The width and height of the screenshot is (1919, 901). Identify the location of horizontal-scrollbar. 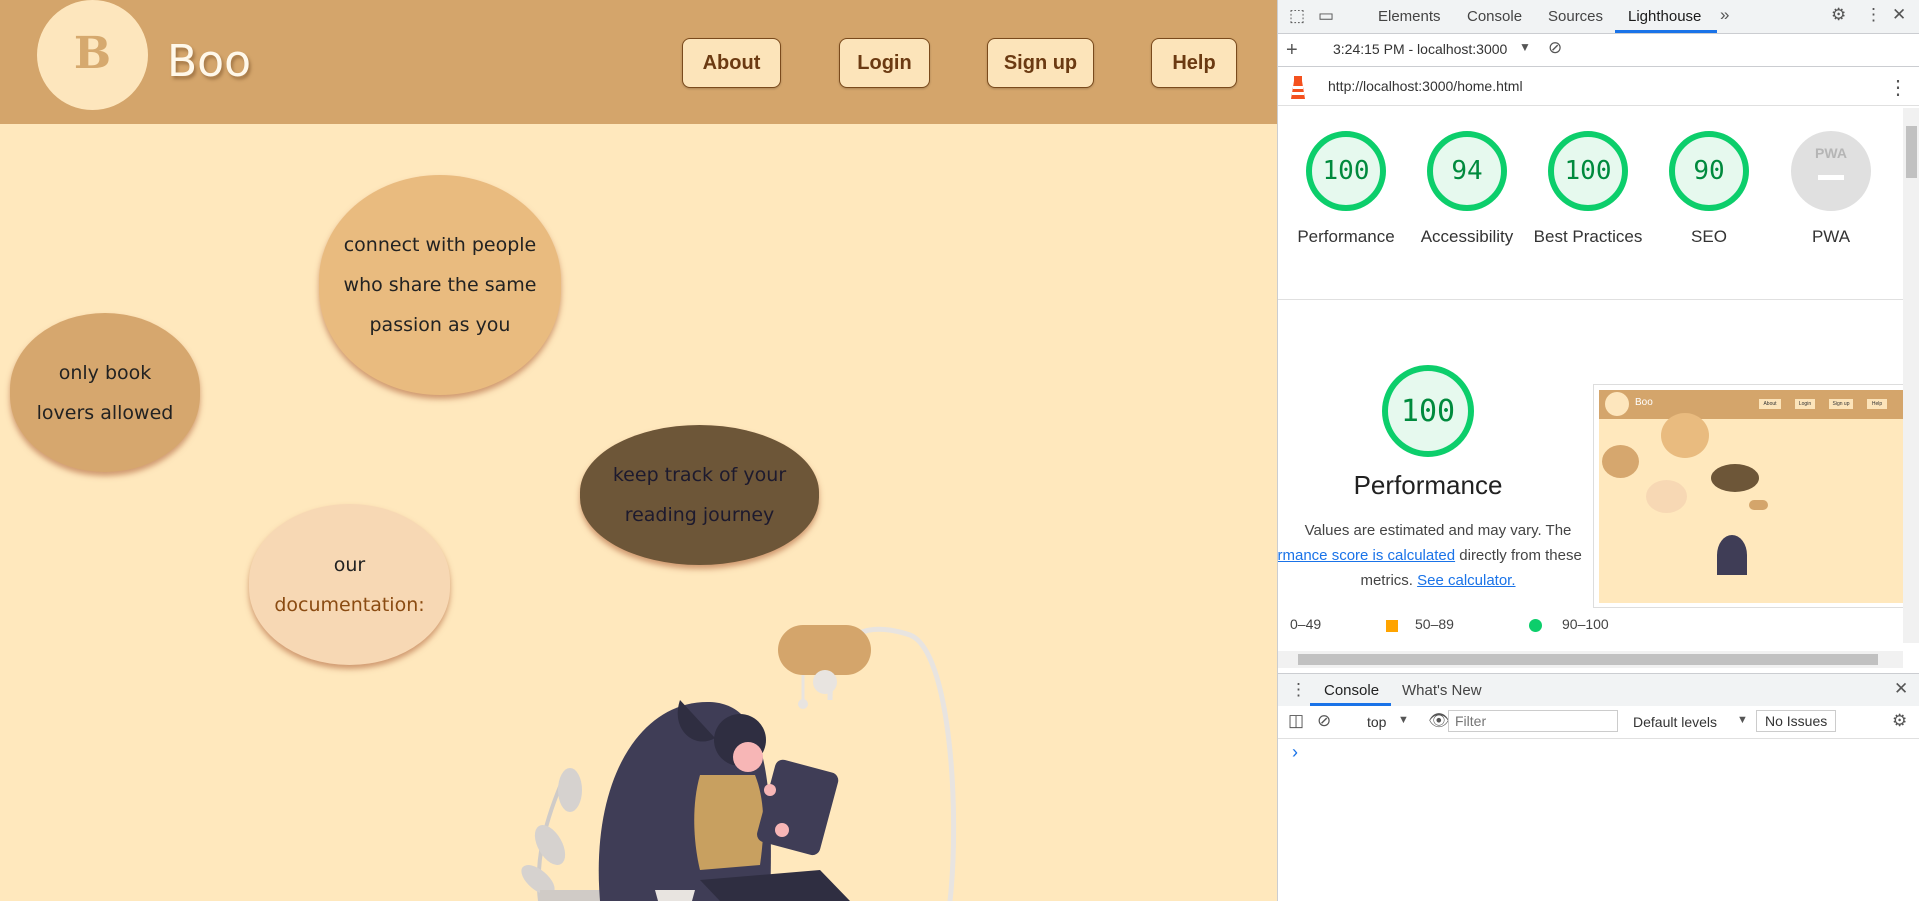
(1590, 659).